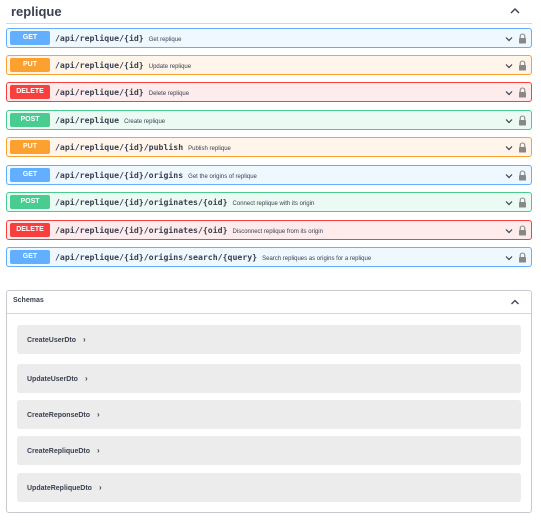 The height and width of the screenshot is (523, 541). Describe the element at coordinates (56, 339) in the screenshot. I see `model-name: CreateUserDto ›` at that location.